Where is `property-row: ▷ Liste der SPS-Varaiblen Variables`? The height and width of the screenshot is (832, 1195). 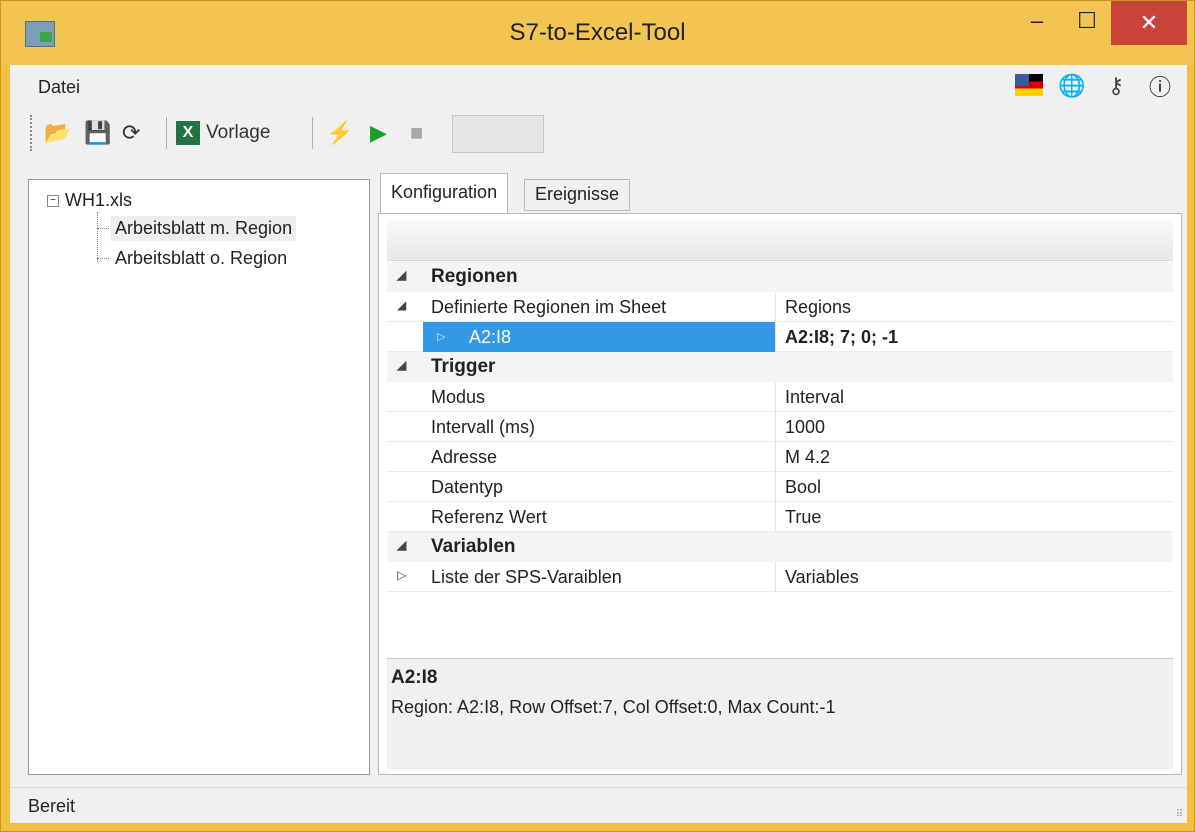 property-row: ▷ Liste der SPS-Varaiblen Variables is located at coordinates (780, 577).